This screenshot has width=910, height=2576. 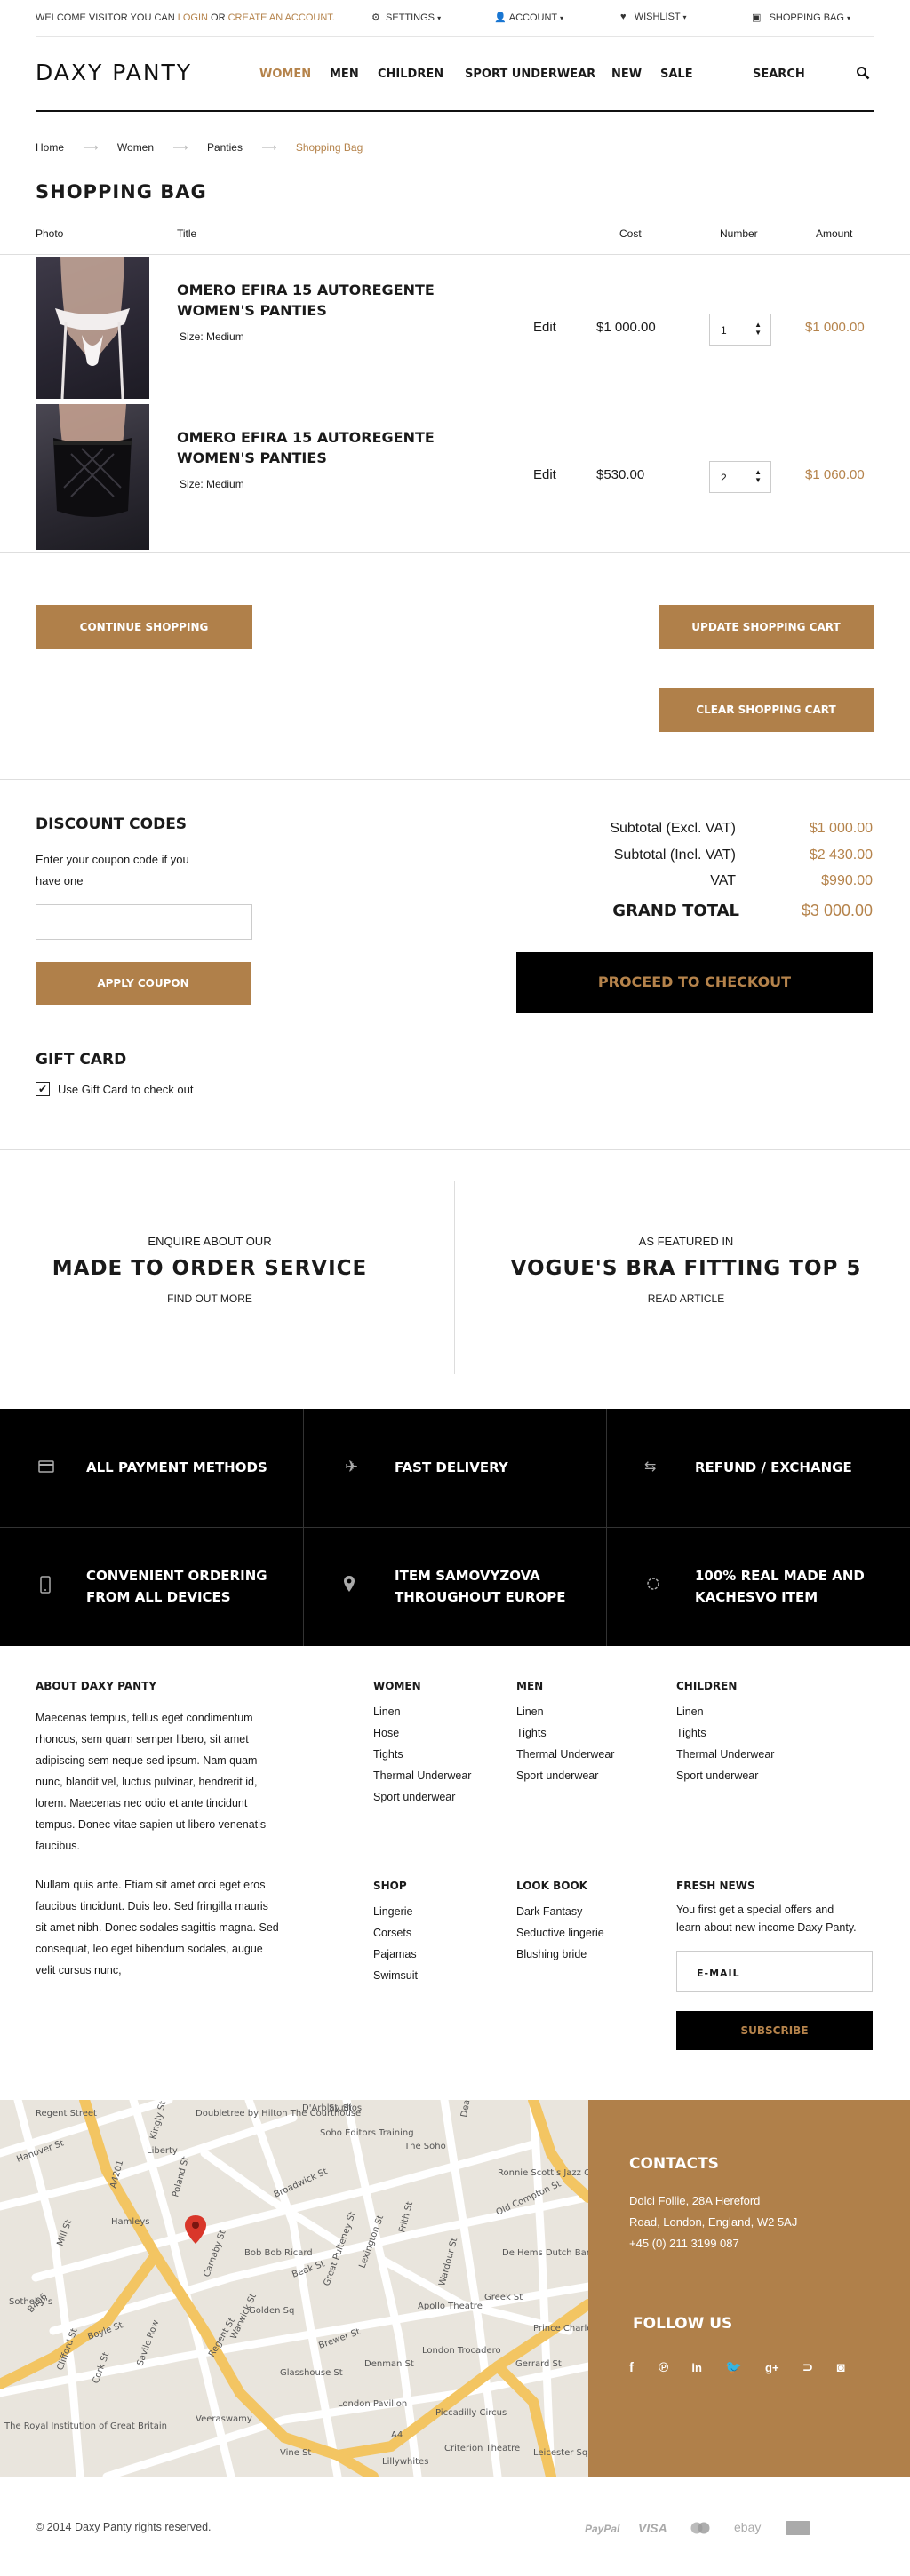 I want to click on wishlist-menu: ♥ WISHLIST ▾, so click(x=653, y=17).